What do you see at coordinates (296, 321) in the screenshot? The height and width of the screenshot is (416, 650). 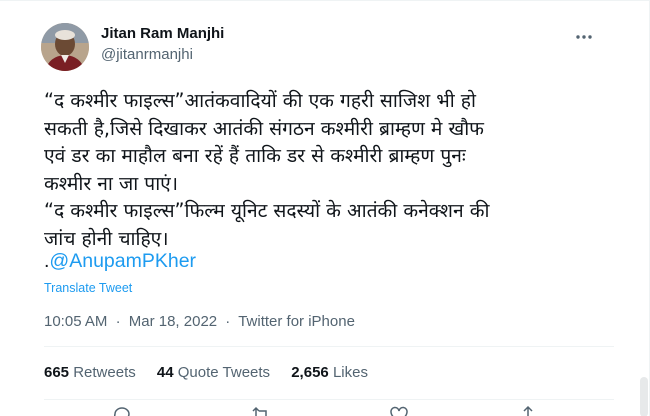 I see `tweet-source: Twitter for iPhone` at bounding box center [296, 321].